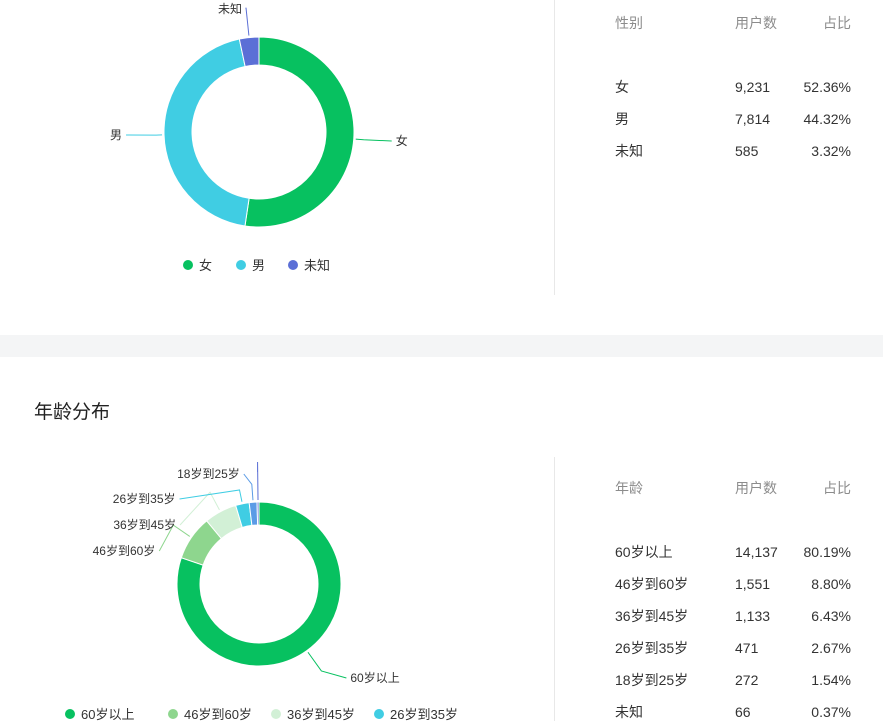 This screenshot has width=883, height=721. I want to click on table-row: 18岁到25岁 272 1.54%, so click(733, 680).